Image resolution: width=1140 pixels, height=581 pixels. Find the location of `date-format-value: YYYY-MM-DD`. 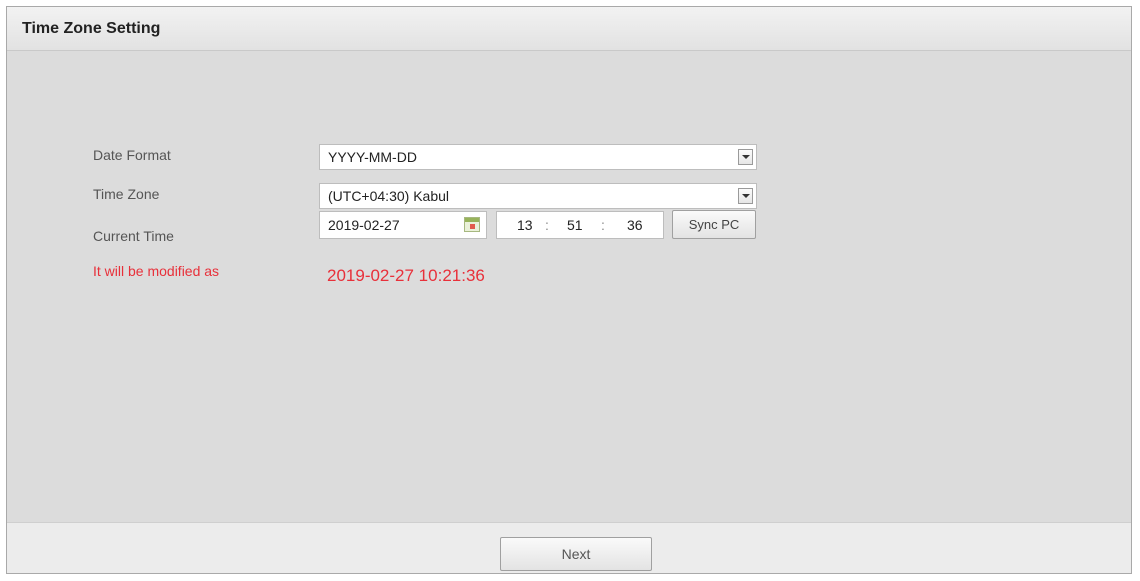

date-format-value: YYYY-MM-DD is located at coordinates (372, 157).